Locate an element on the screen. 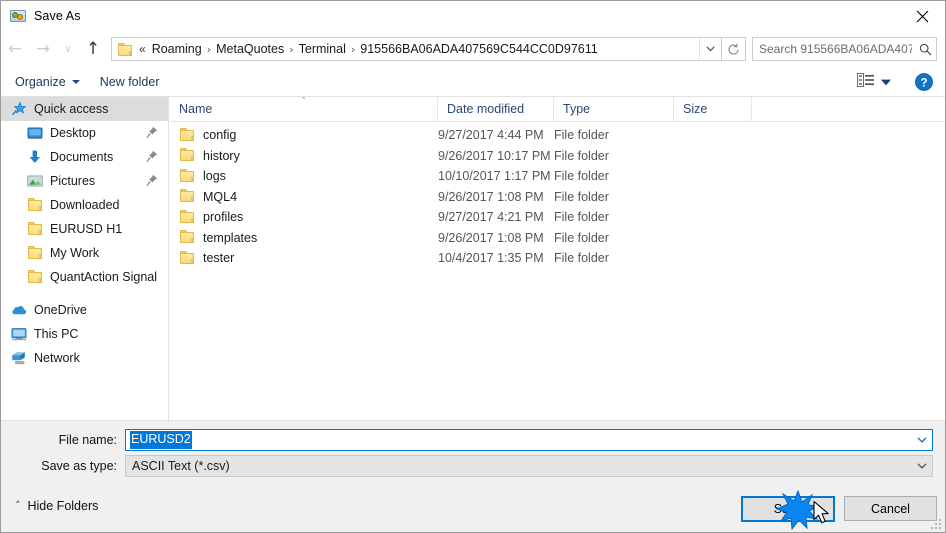 This screenshot has height=533, width=946. table-row: history 9/26/2017 10:17 PM File folder is located at coordinates (557, 156).